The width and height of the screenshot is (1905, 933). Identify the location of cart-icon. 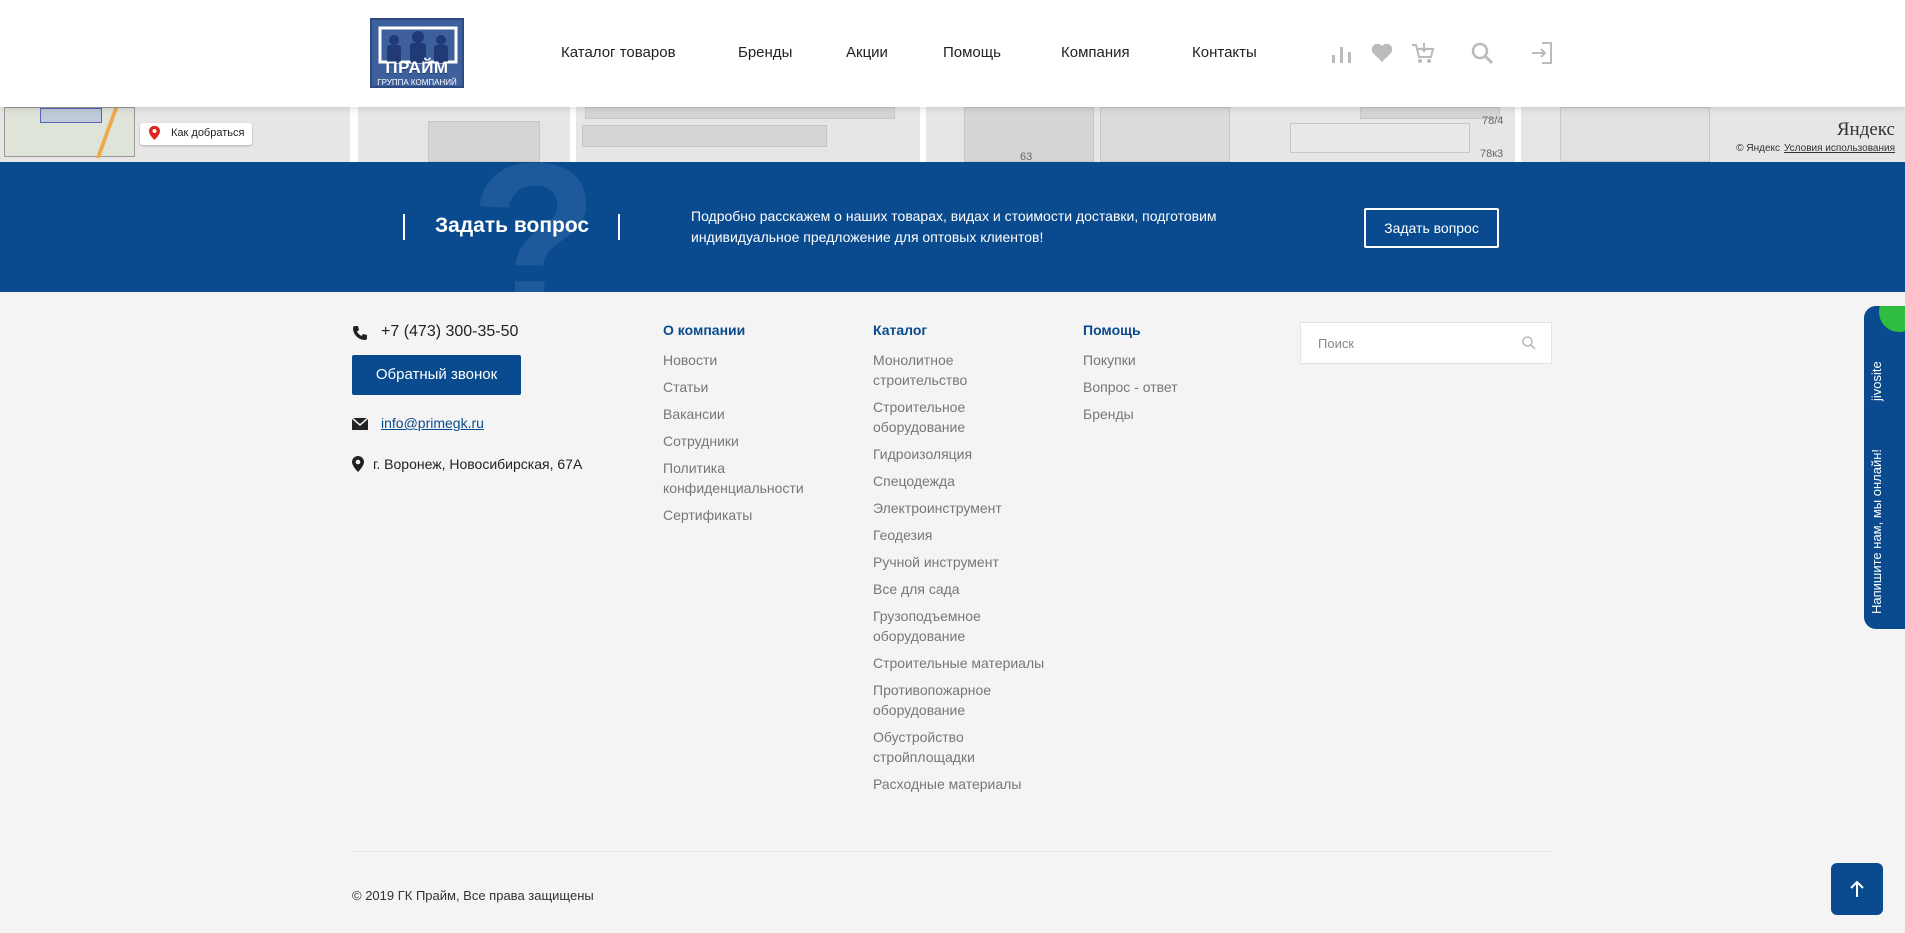
(1423, 53).